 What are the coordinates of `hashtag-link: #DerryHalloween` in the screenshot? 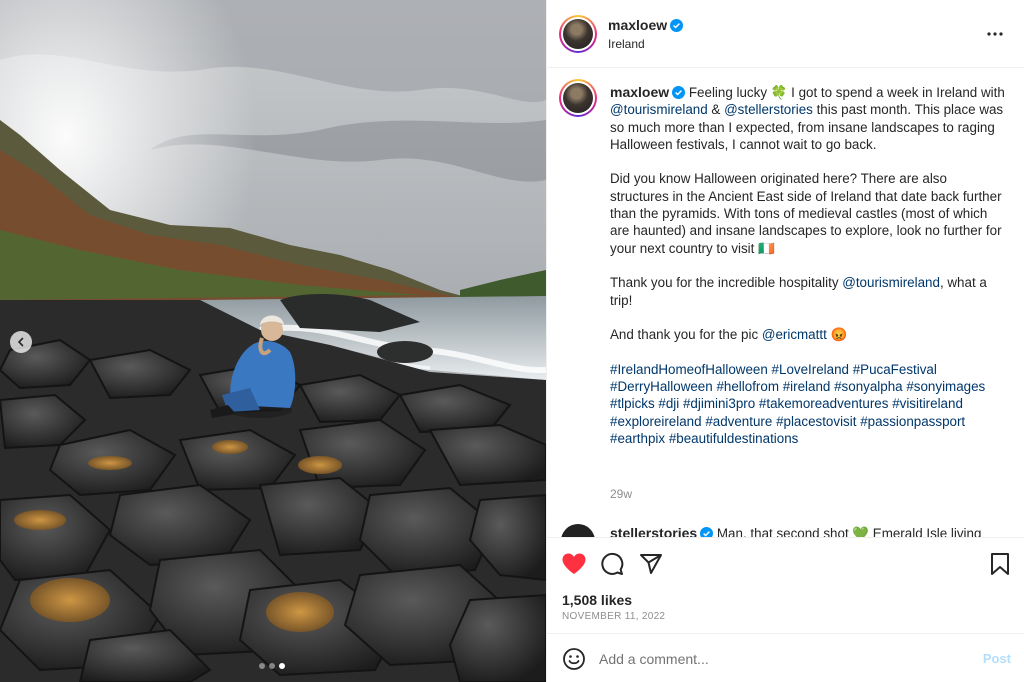 It's located at (661, 386).